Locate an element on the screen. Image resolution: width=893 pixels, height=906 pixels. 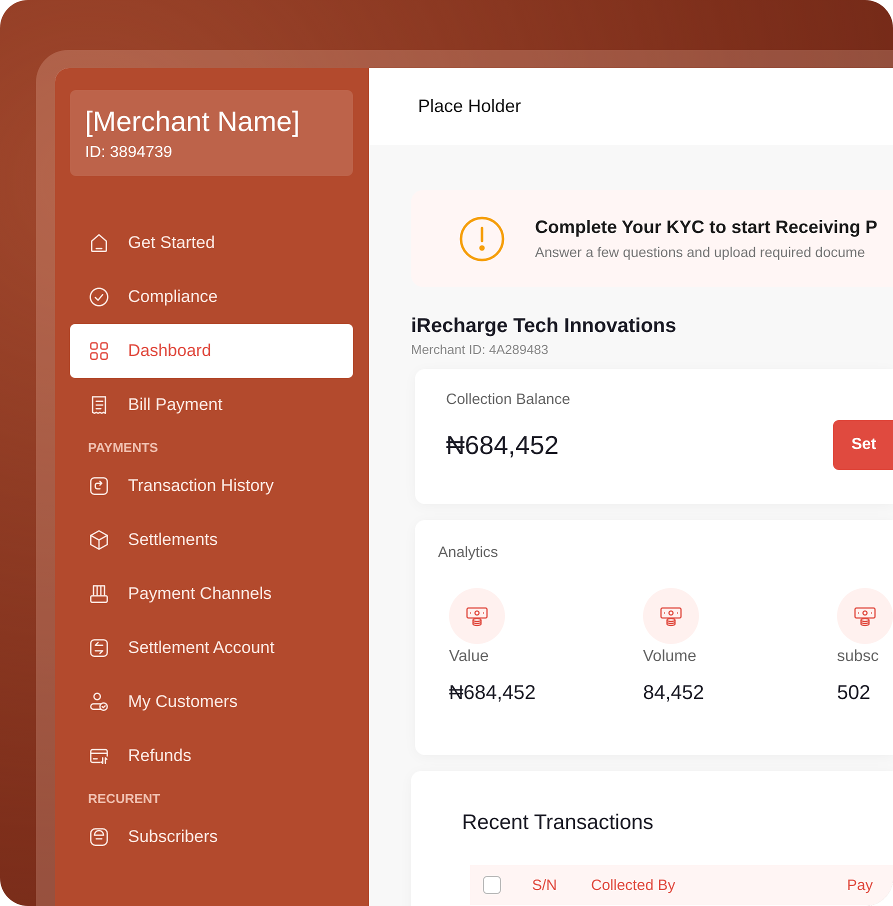
pos-terminal-icon is located at coordinates (99, 594).